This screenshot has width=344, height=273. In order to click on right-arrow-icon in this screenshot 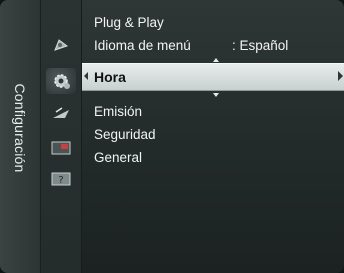, I will do `click(340, 76)`.